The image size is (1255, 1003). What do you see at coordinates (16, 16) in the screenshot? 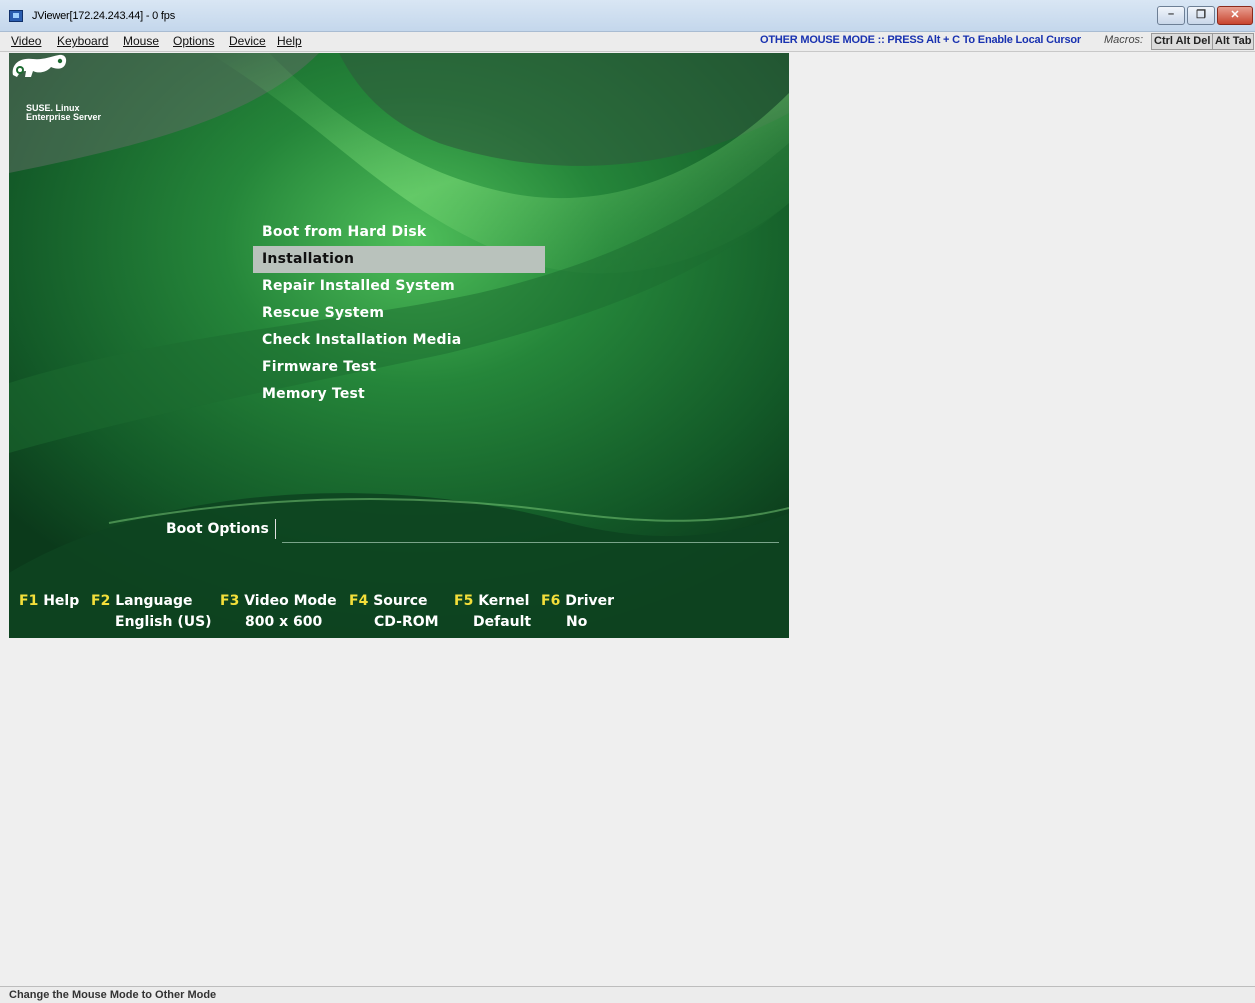
I see `jviewer-app-icon` at bounding box center [16, 16].